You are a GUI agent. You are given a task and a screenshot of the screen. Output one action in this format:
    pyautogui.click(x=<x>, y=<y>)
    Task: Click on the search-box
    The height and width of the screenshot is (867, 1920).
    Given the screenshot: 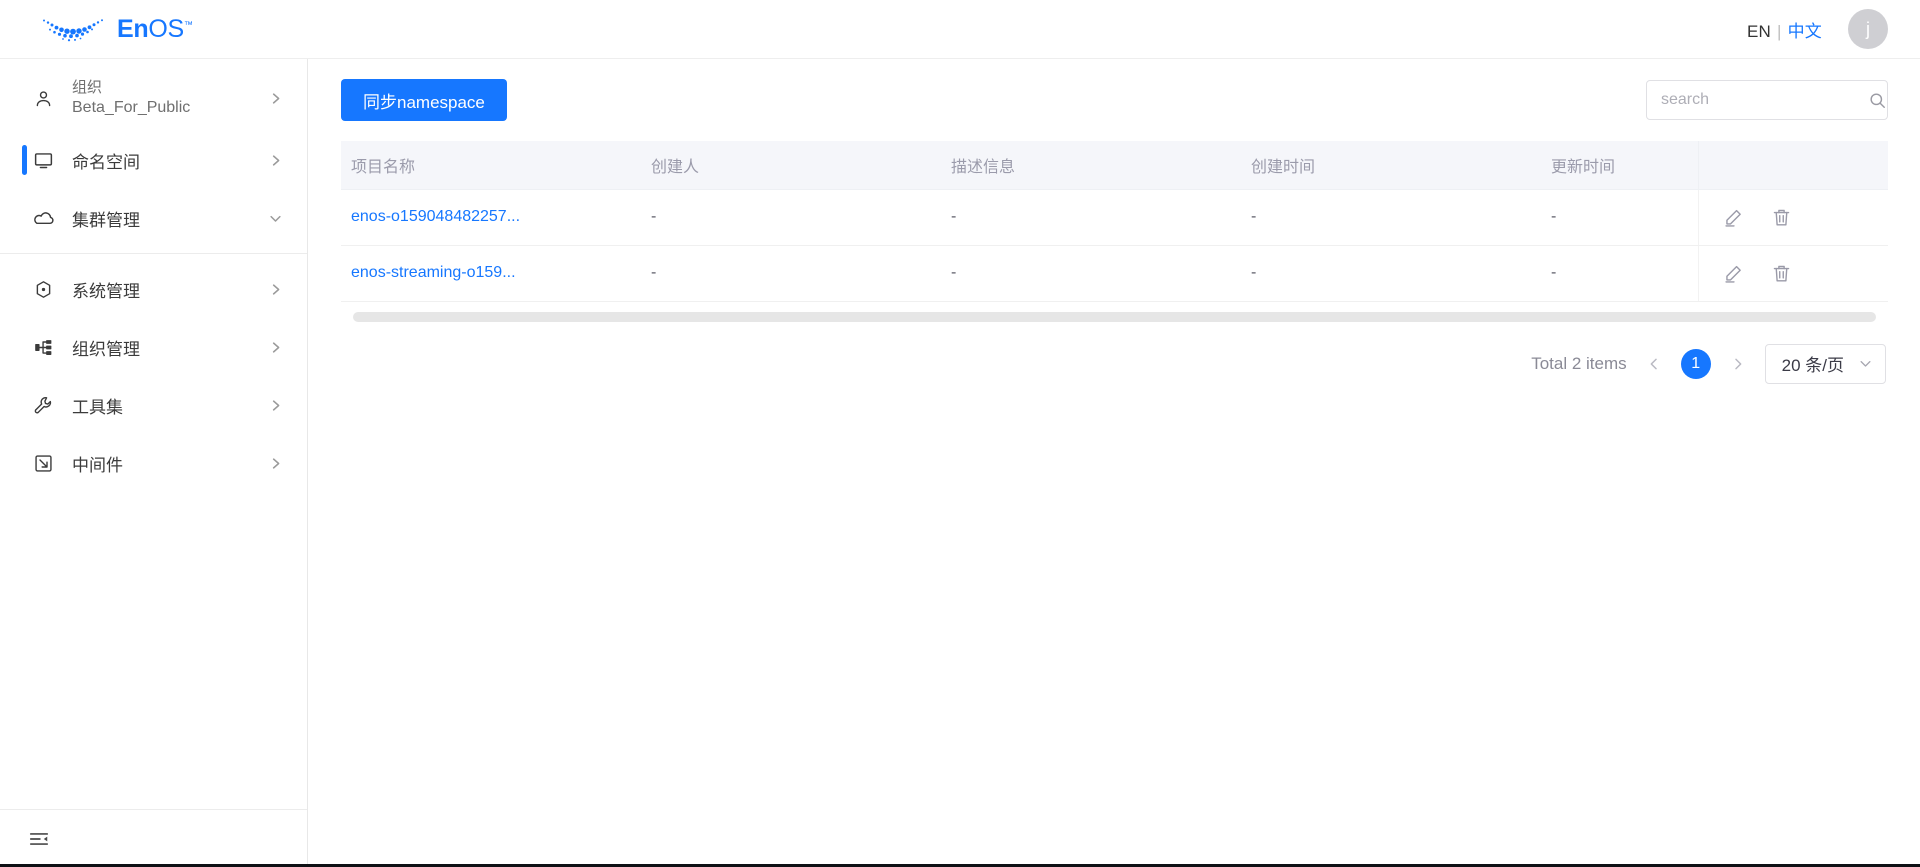 What is the action you would take?
    pyautogui.click(x=1767, y=100)
    